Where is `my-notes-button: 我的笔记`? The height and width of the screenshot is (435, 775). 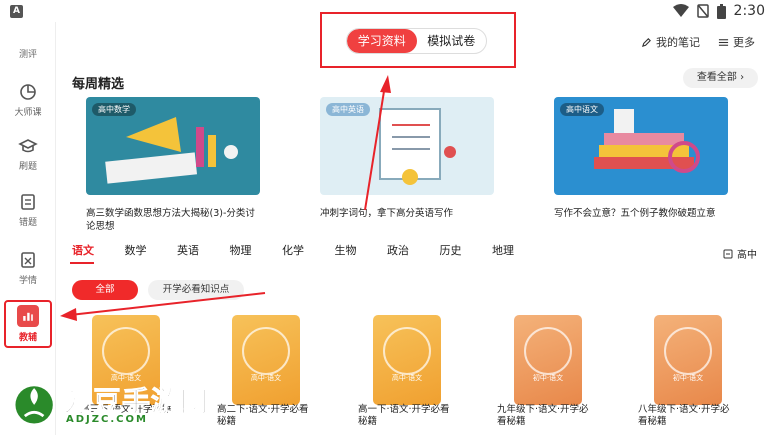 my-notes-button: 我的笔记 is located at coordinates (670, 42).